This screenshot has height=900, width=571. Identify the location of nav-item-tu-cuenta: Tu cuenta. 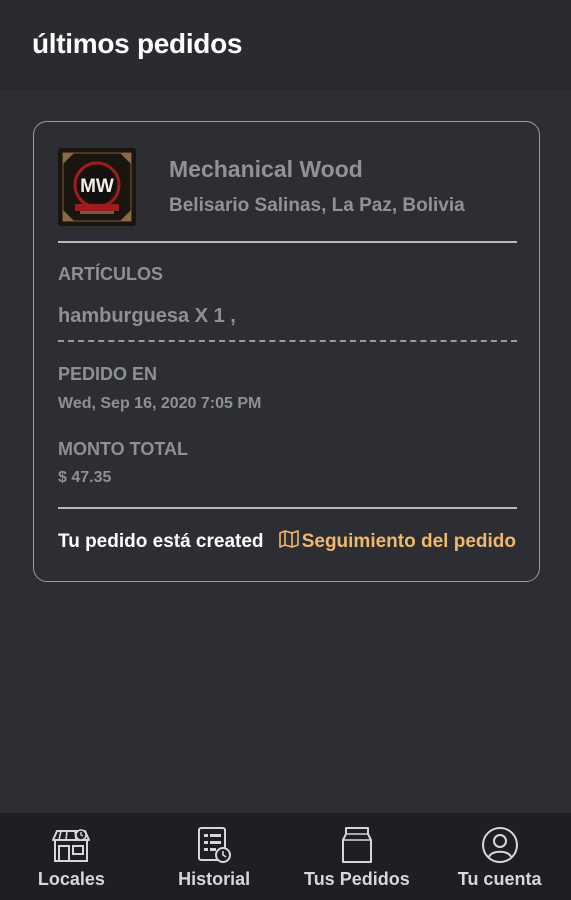
(499, 856).